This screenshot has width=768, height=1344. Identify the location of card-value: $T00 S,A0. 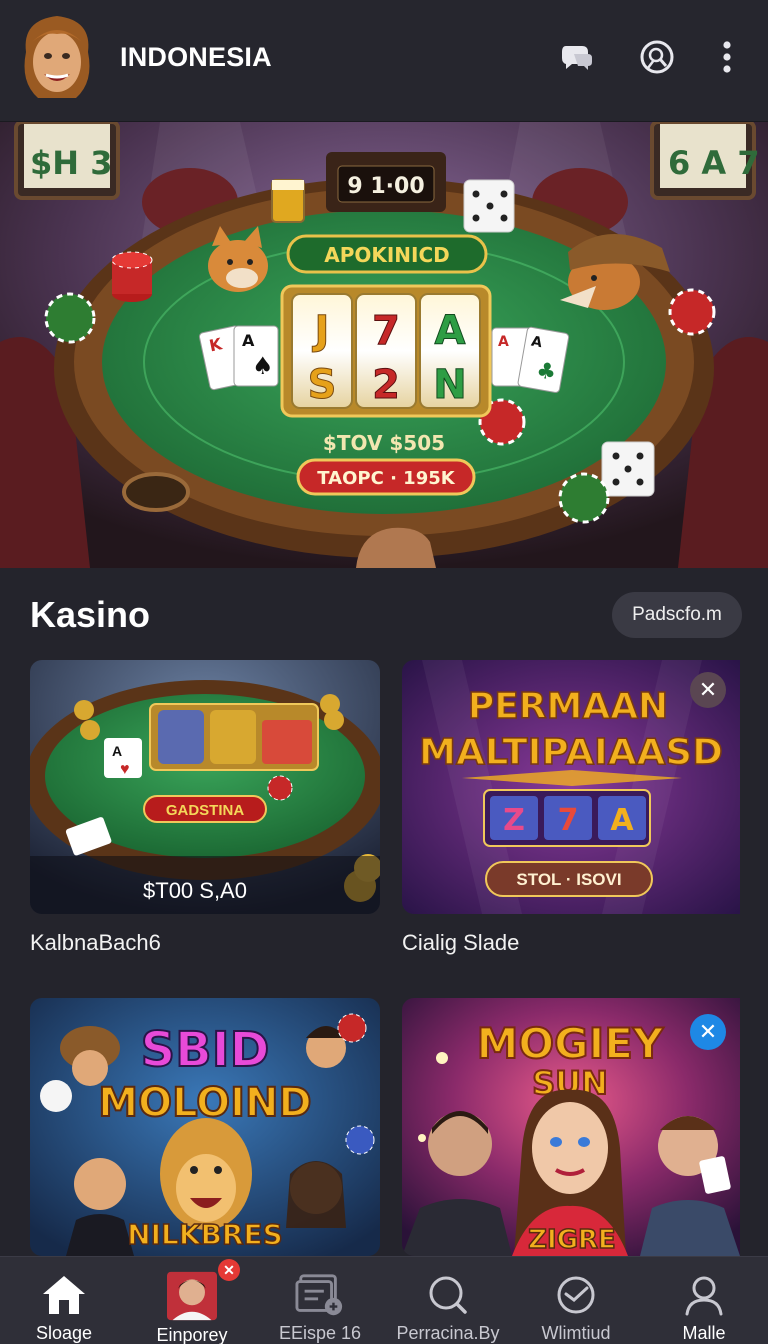
(195, 890).